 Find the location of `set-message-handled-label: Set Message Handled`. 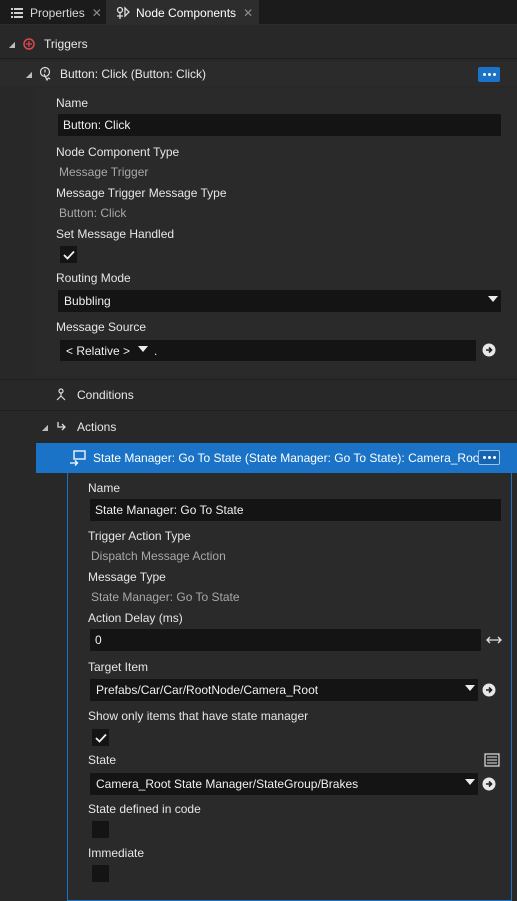

set-message-handled-label: Set Message Handled is located at coordinates (115, 234).